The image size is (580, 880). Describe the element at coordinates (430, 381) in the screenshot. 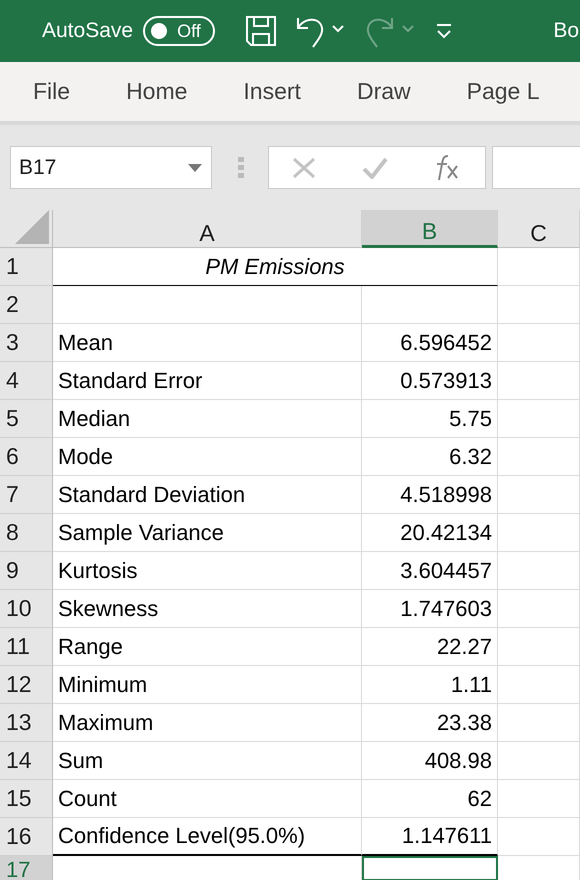

I see `table-cell: 0.573913` at that location.